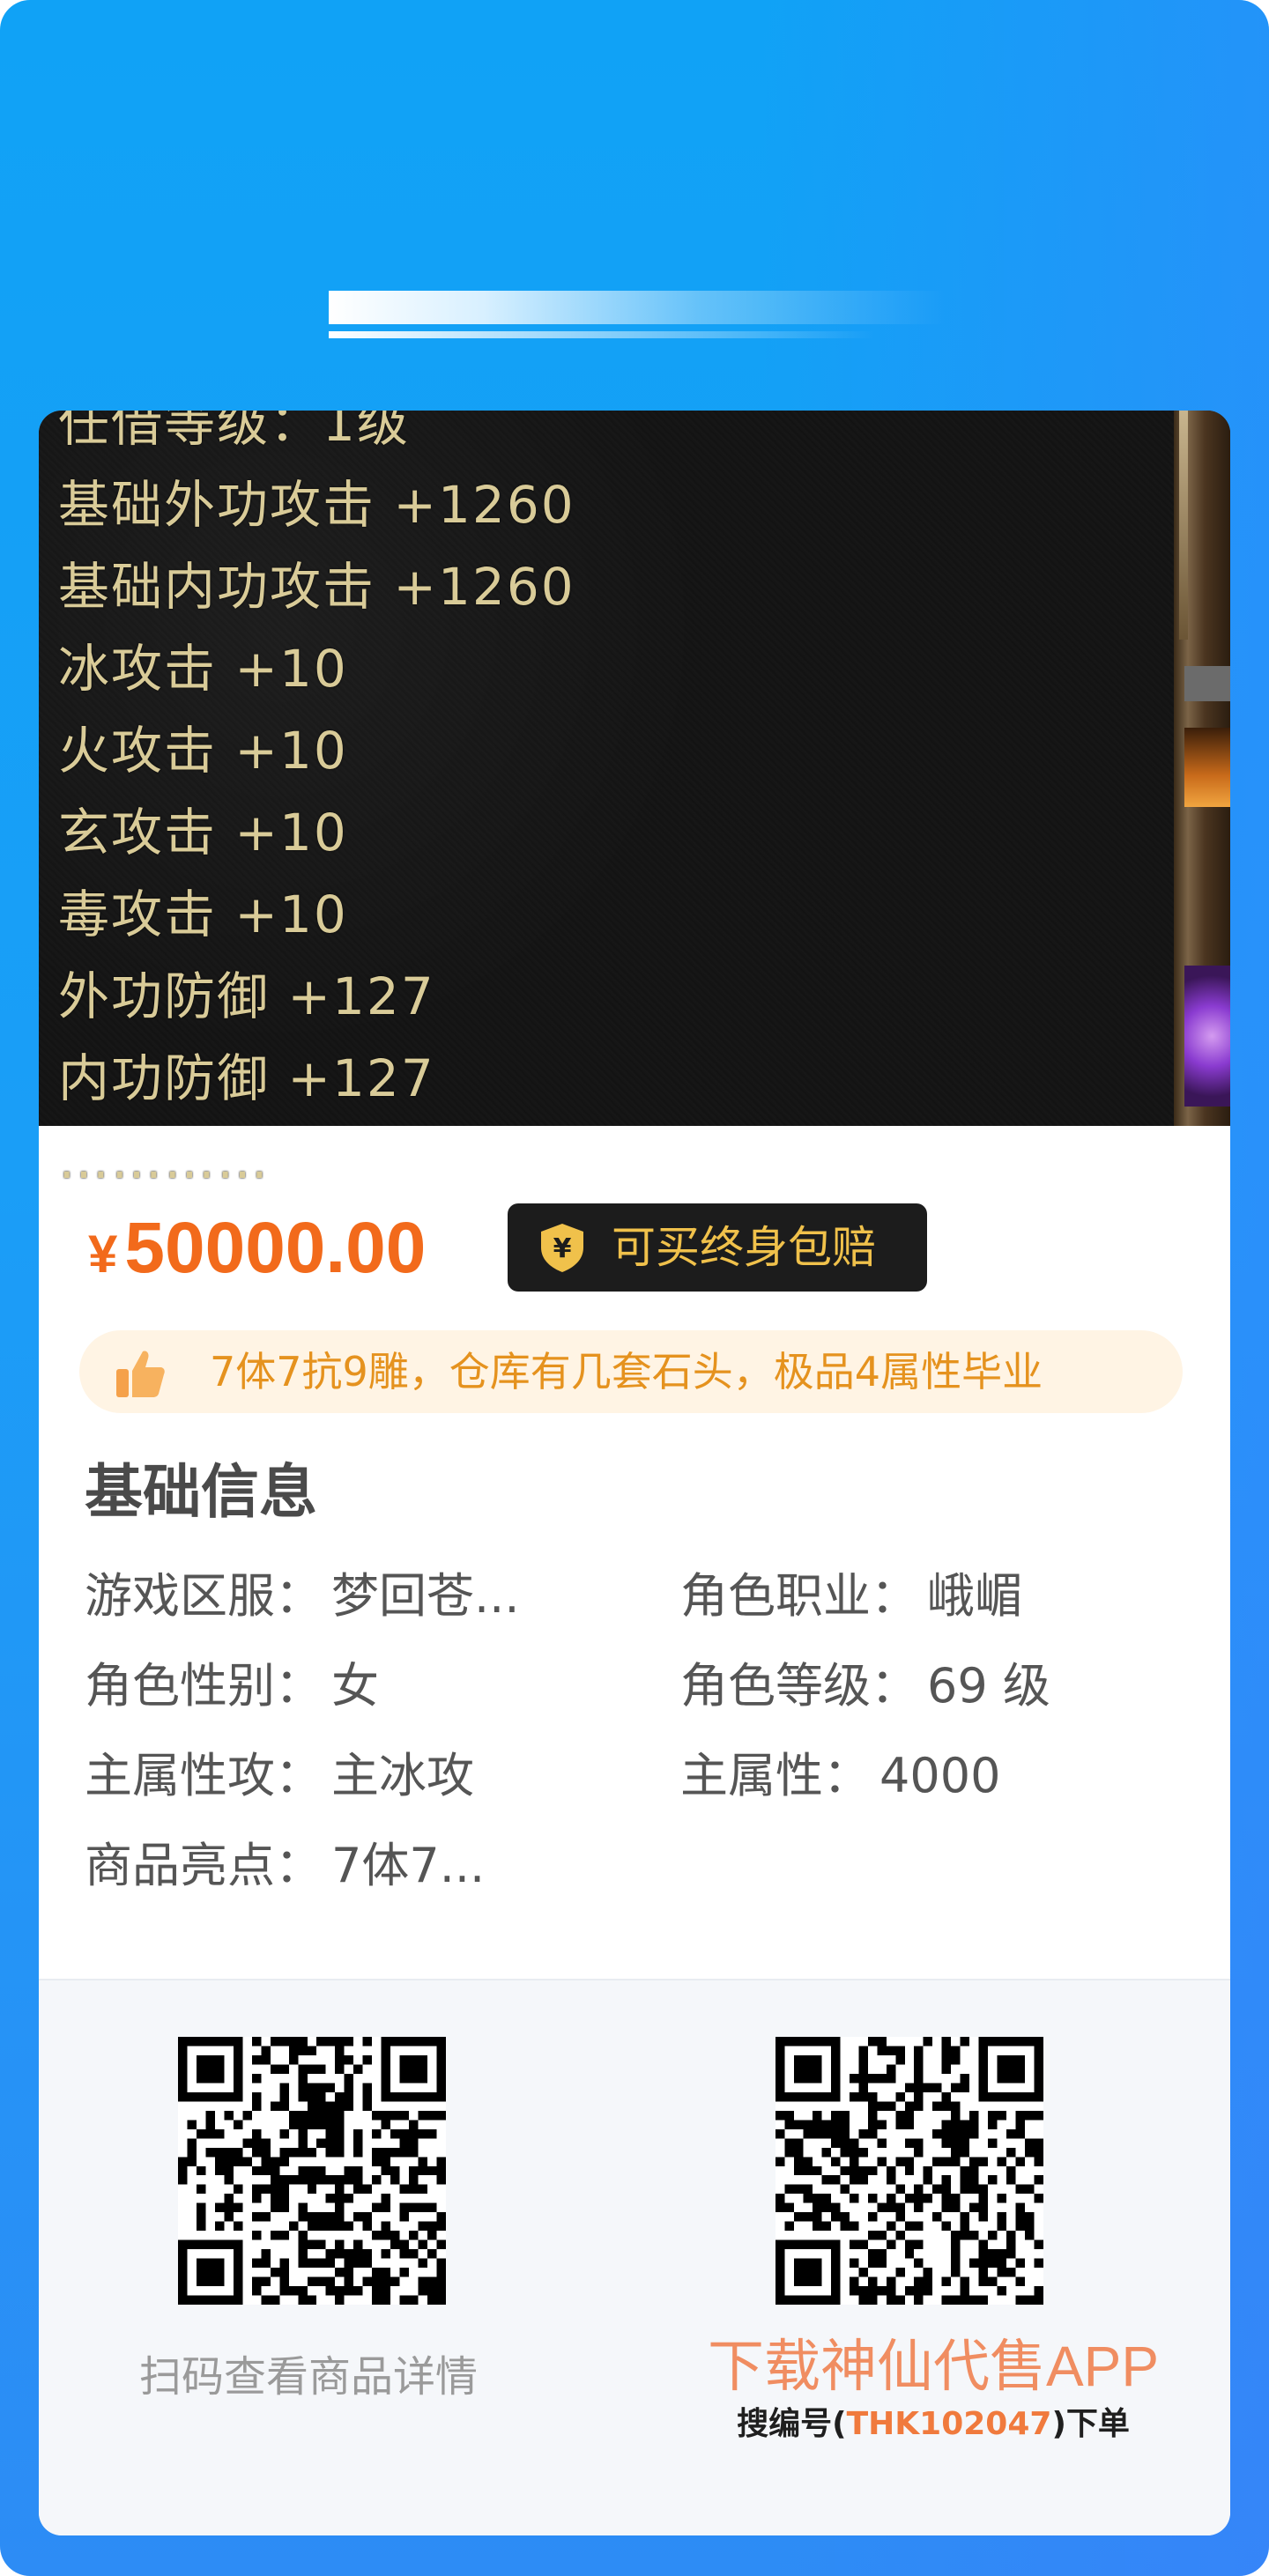  Describe the element at coordinates (640, 1696) in the screenshot. I see `info-row: 角色性别：女 角色等级： 69 级` at that location.